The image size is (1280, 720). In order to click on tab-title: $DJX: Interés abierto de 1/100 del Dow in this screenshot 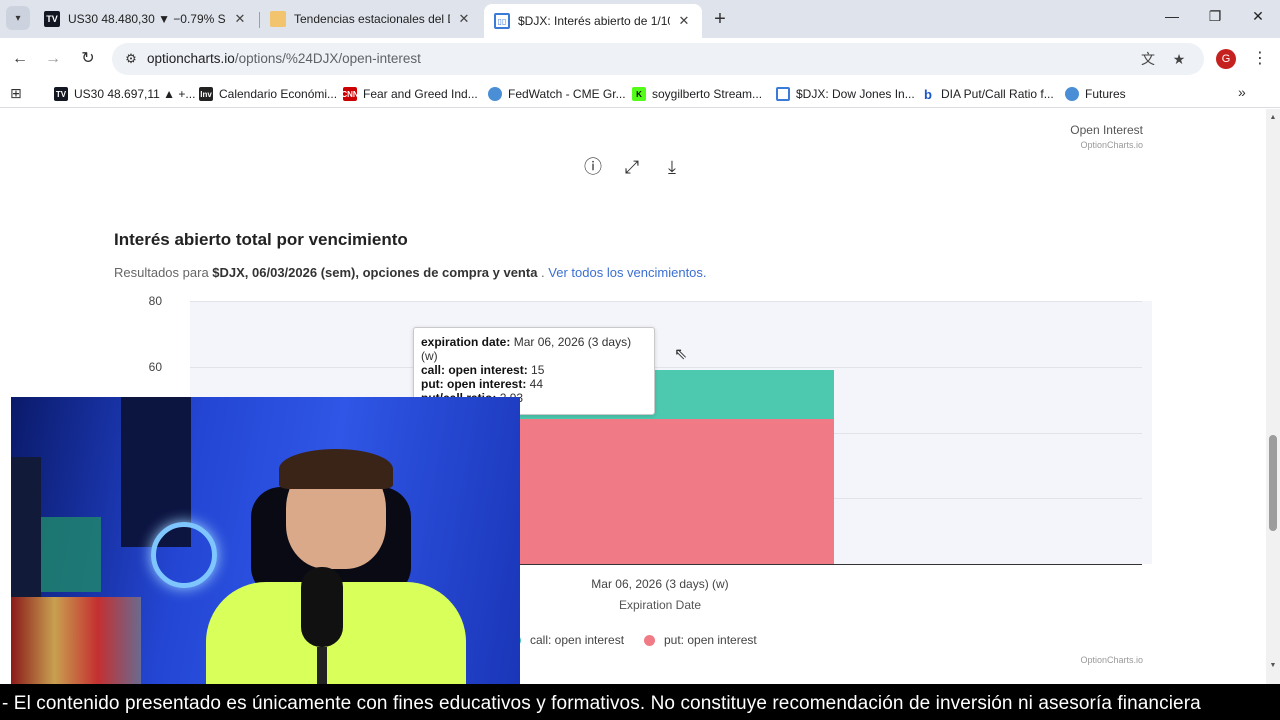, I will do `click(594, 21)`.